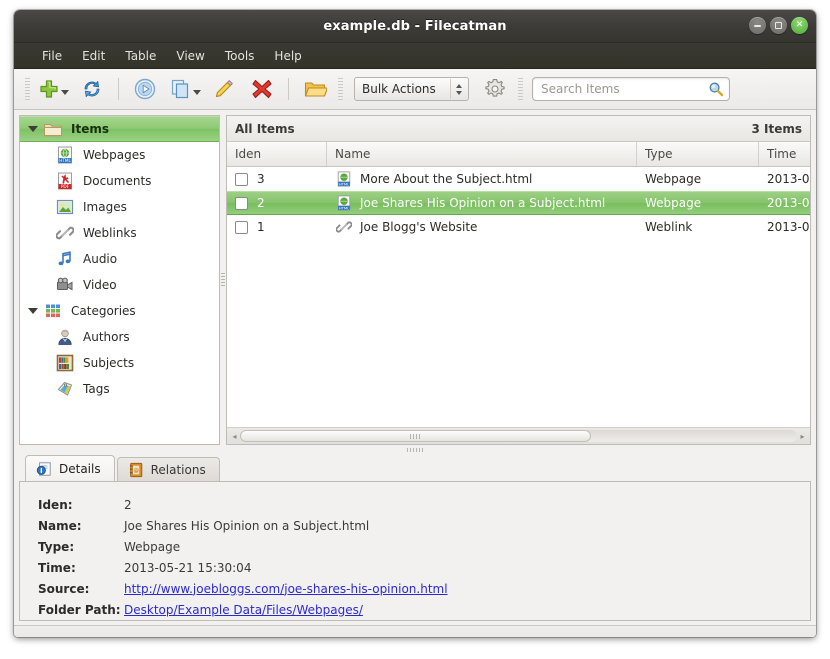 This screenshot has width=830, height=659. What do you see at coordinates (119, 129) in the screenshot?
I see `sidebar-item-items: Items` at bounding box center [119, 129].